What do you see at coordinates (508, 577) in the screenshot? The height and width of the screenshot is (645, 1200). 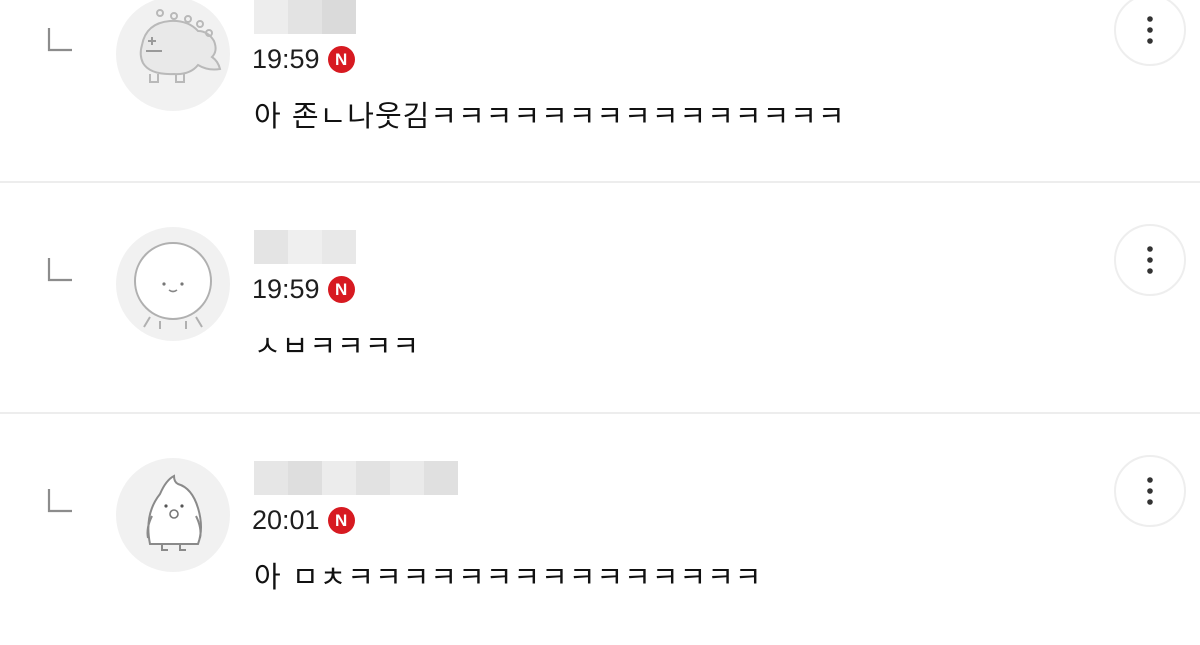 I see `comment-text: 아 ㅁㅊㅋㅋㅋㅋㅋㅋㅋㅋㅋㅋㅋㅋㅋㅋㅋ` at bounding box center [508, 577].